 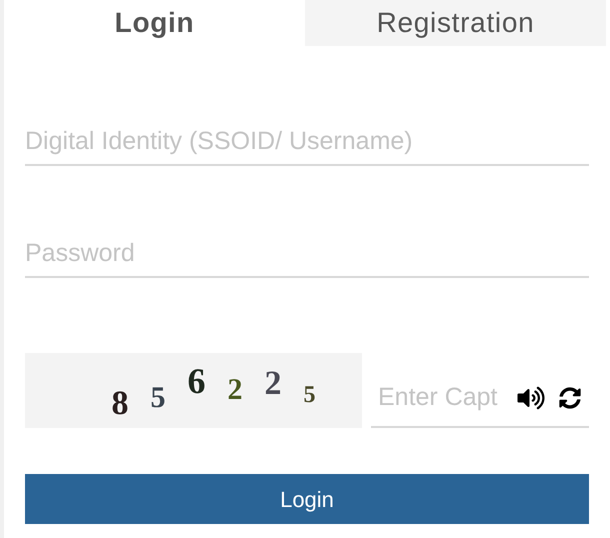 I want to click on speaker-icon, so click(x=531, y=398).